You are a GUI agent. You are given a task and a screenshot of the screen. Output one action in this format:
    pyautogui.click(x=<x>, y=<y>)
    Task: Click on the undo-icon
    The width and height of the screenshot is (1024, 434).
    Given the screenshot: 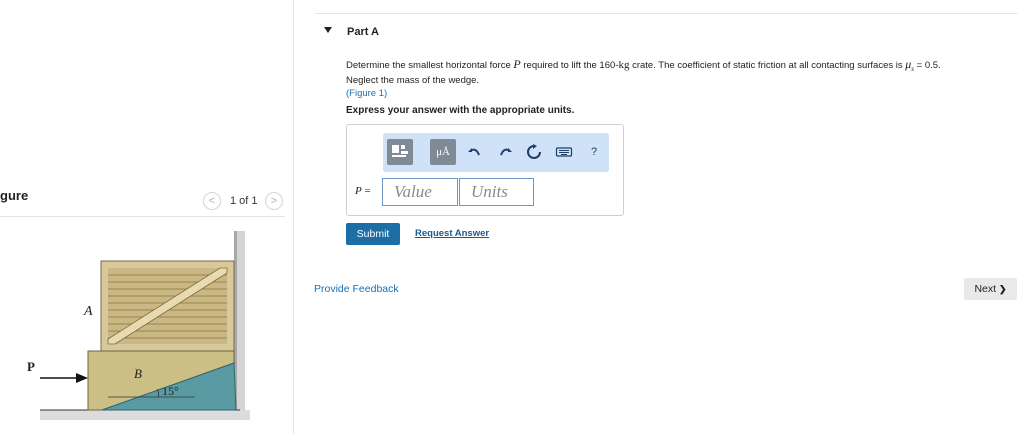 What is the action you would take?
    pyautogui.click(x=475, y=152)
    